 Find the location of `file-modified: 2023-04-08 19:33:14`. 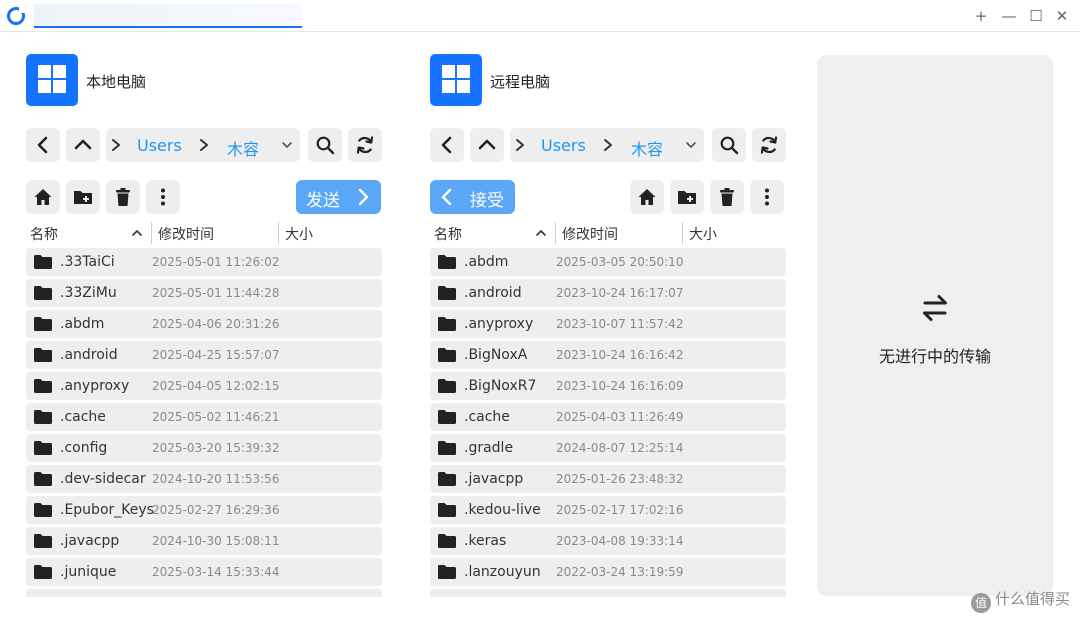

file-modified: 2023-04-08 19:33:14 is located at coordinates (620, 541).